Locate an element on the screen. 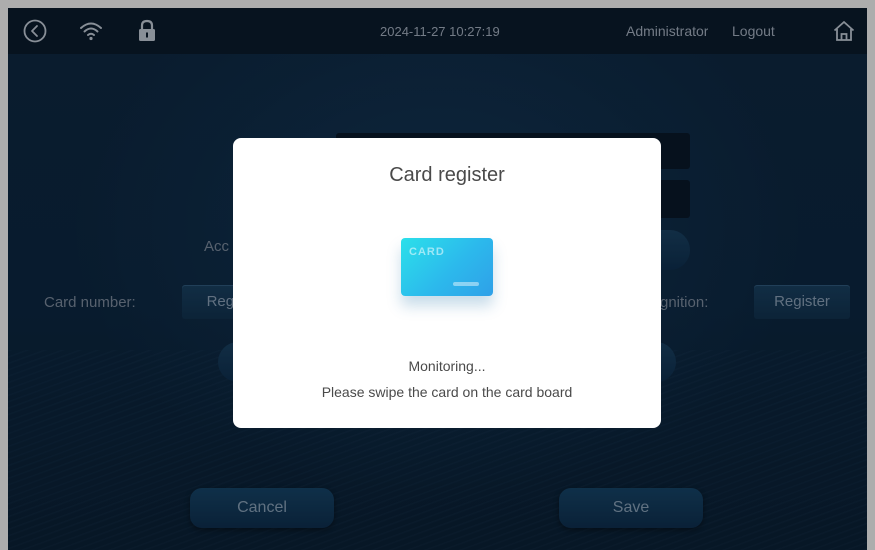 This screenshot has width=875, height=550. card-image-text: CARD is located at coordinates (427, 252).